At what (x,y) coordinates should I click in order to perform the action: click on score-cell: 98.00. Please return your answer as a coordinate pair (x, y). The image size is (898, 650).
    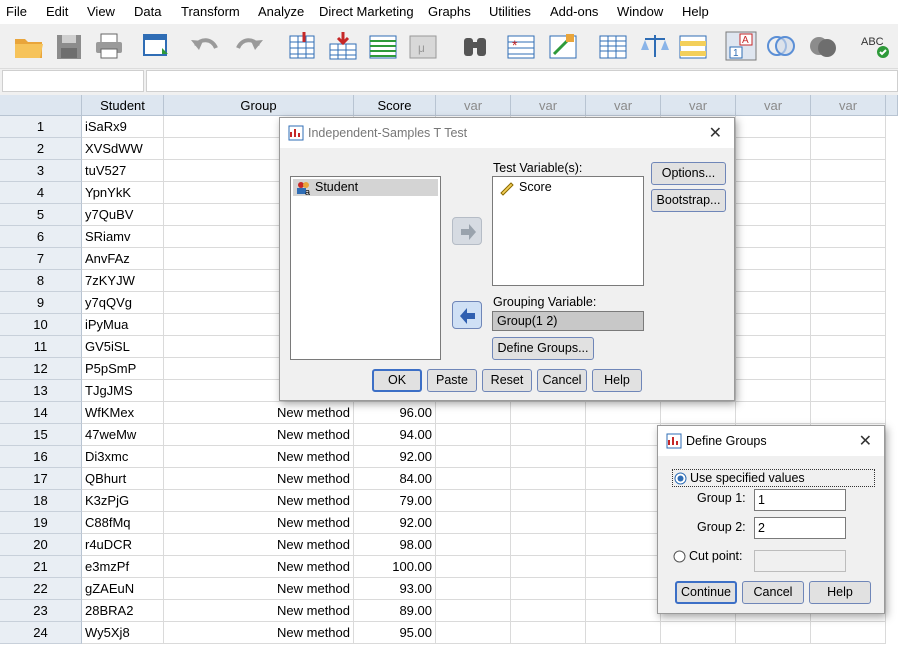
    Looking at the image, I should click on (395, 545).